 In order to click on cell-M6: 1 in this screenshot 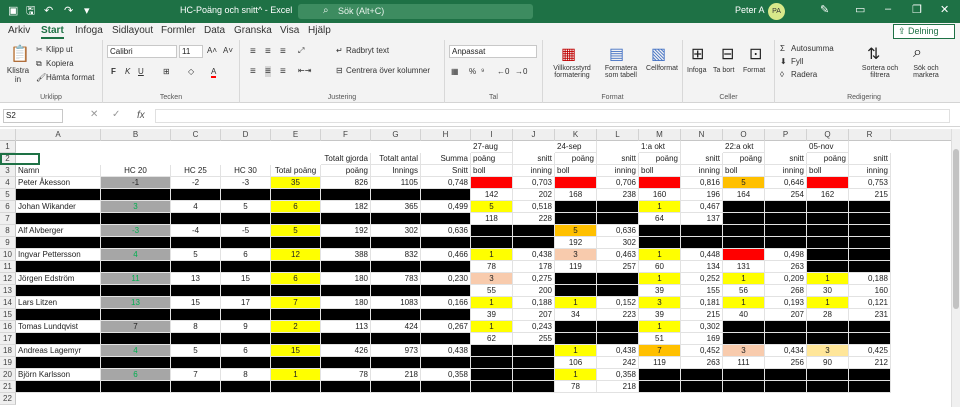, I will do `click(660, 207)`.